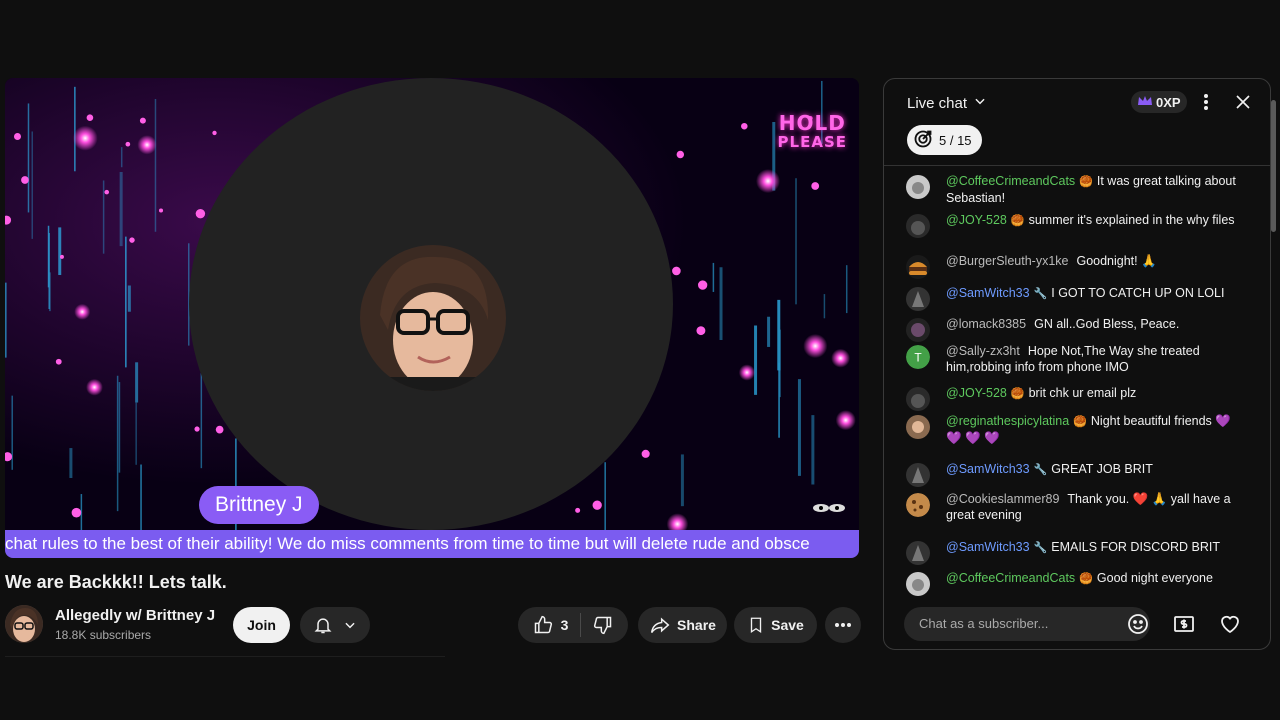 The image size is (1280, 720). What do you see at coordinates (1145, 102) in the screenshot?
I see `crown-icon` at bounding box center [1145, 102].